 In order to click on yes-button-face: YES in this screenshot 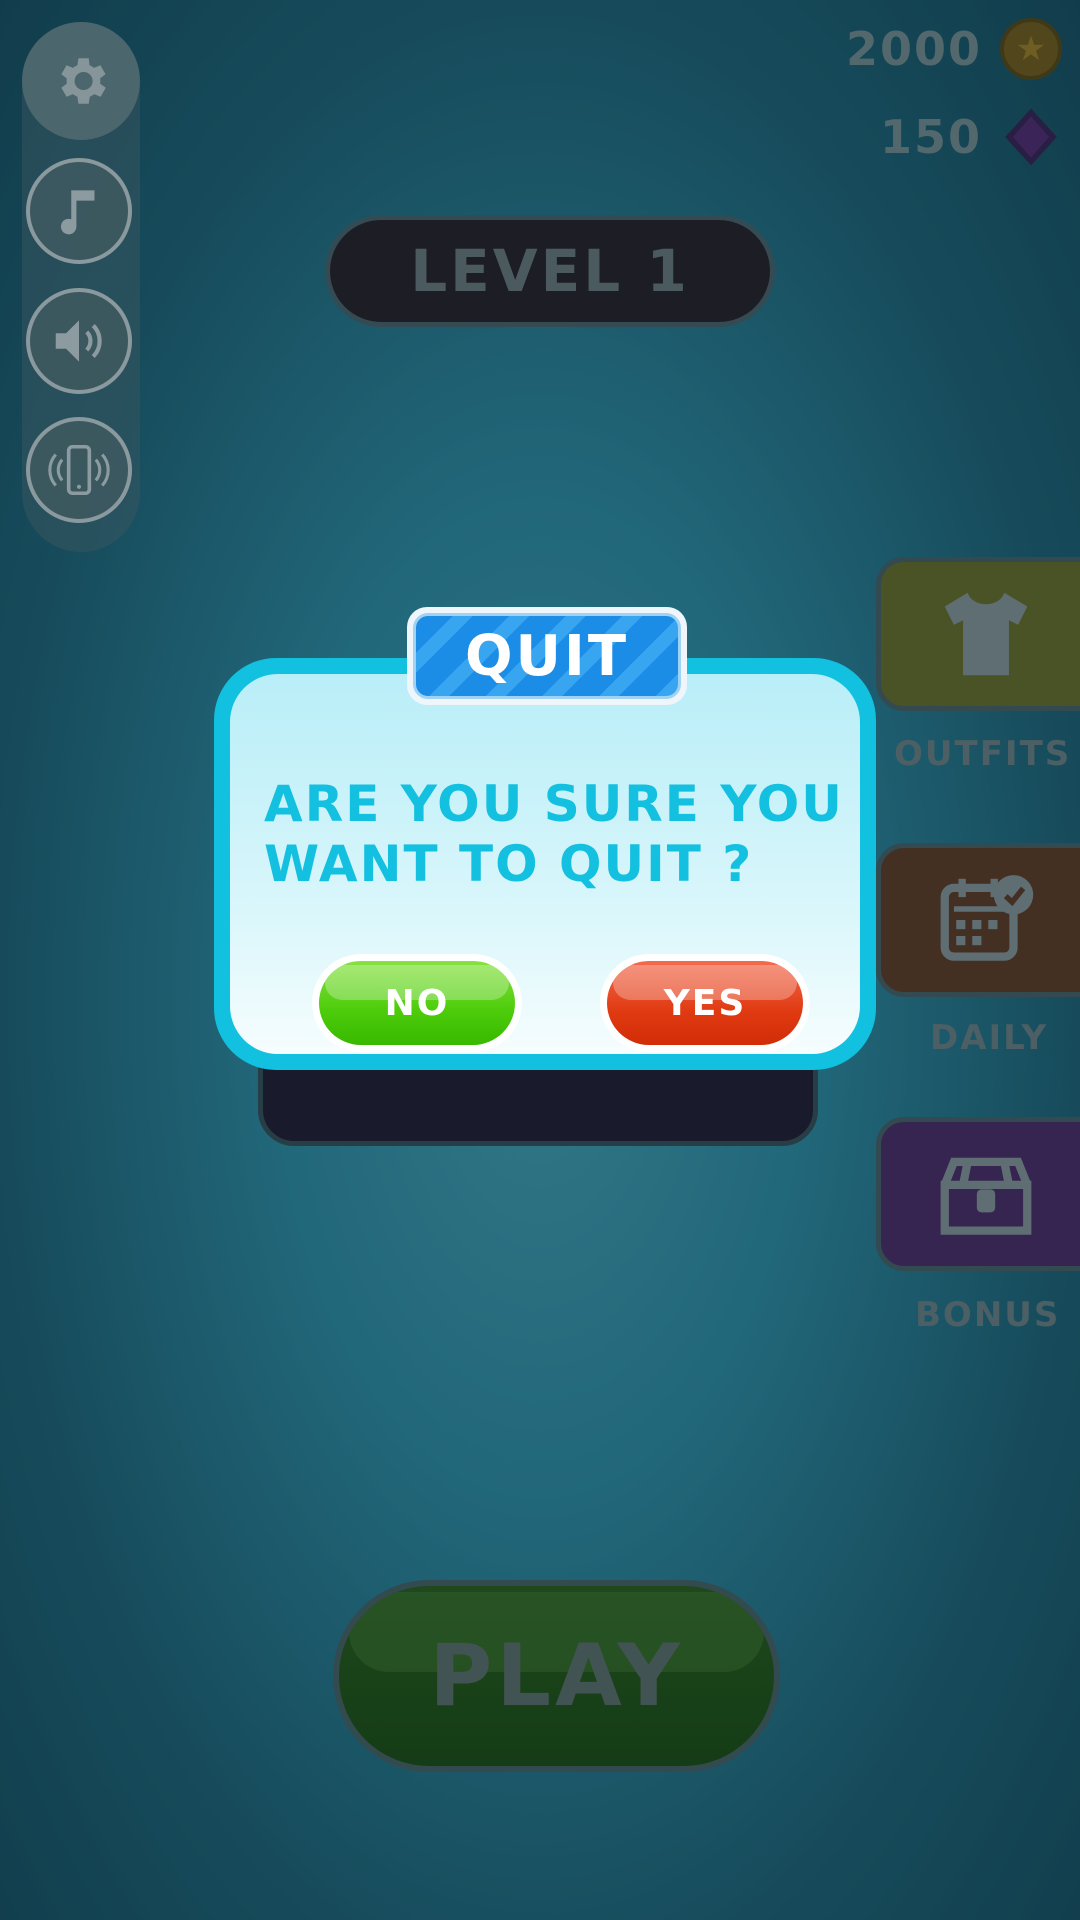, I will do `click(705, 1003)`.